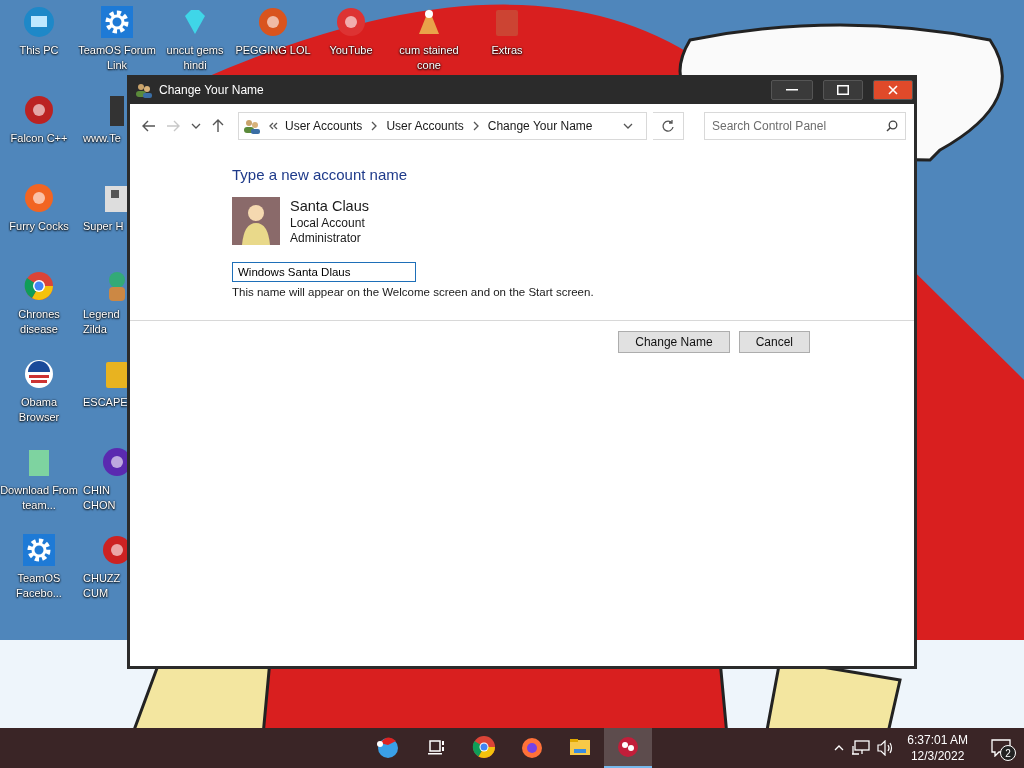 This screenshot has height=768, width=1024. I want to click on close-icon, so click(893, 89).